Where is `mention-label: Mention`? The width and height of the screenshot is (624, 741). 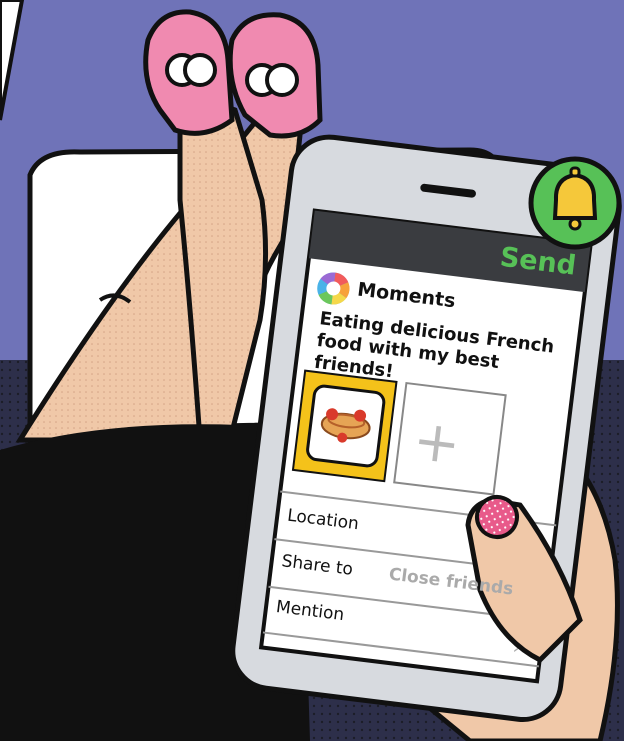
mention-label: Mention is located at coordinates (310, 611).